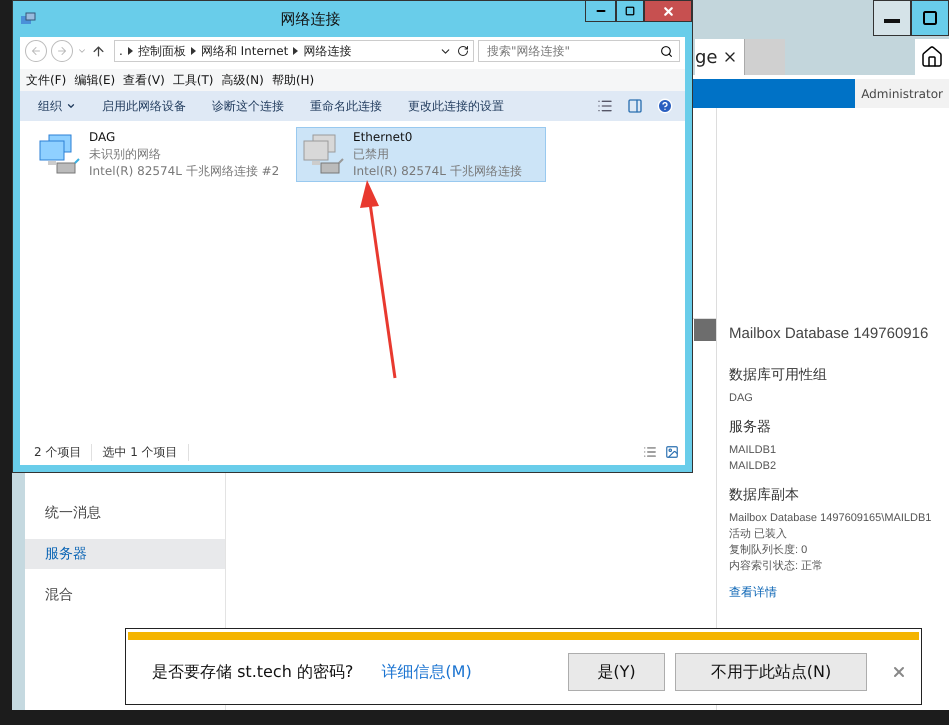  I want to click on menu-item: 高级(N), so click(243, 80).